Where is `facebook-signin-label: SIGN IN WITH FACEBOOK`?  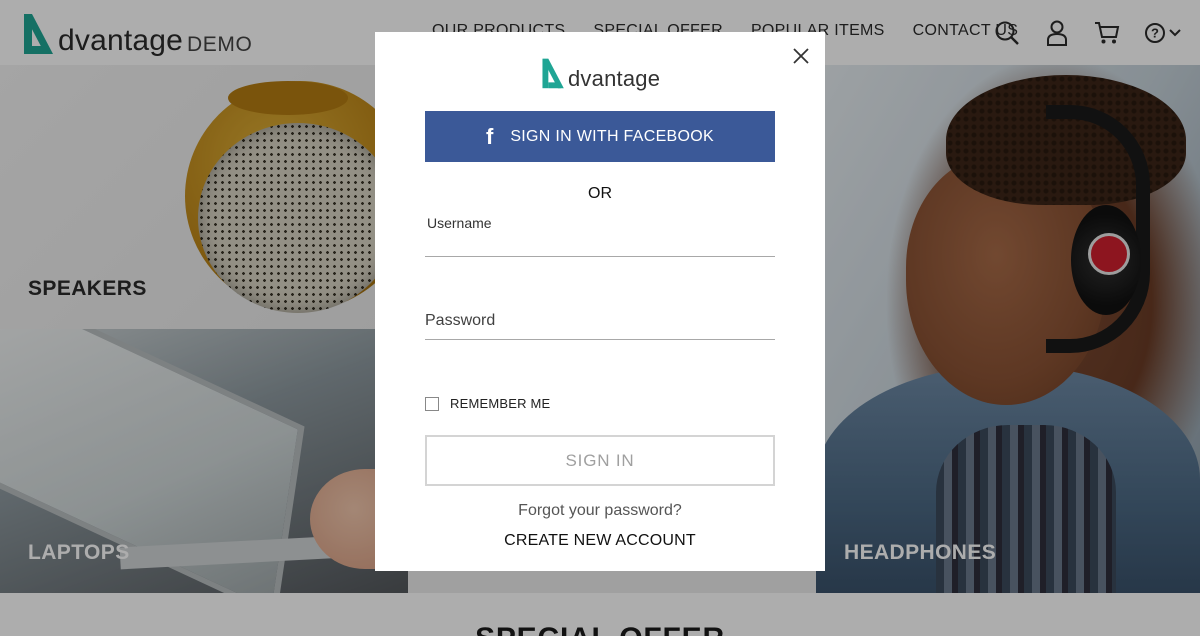 facebook-signin-label: SIGN IN WITH FACEBOOK is located at coordinates (612, 136).